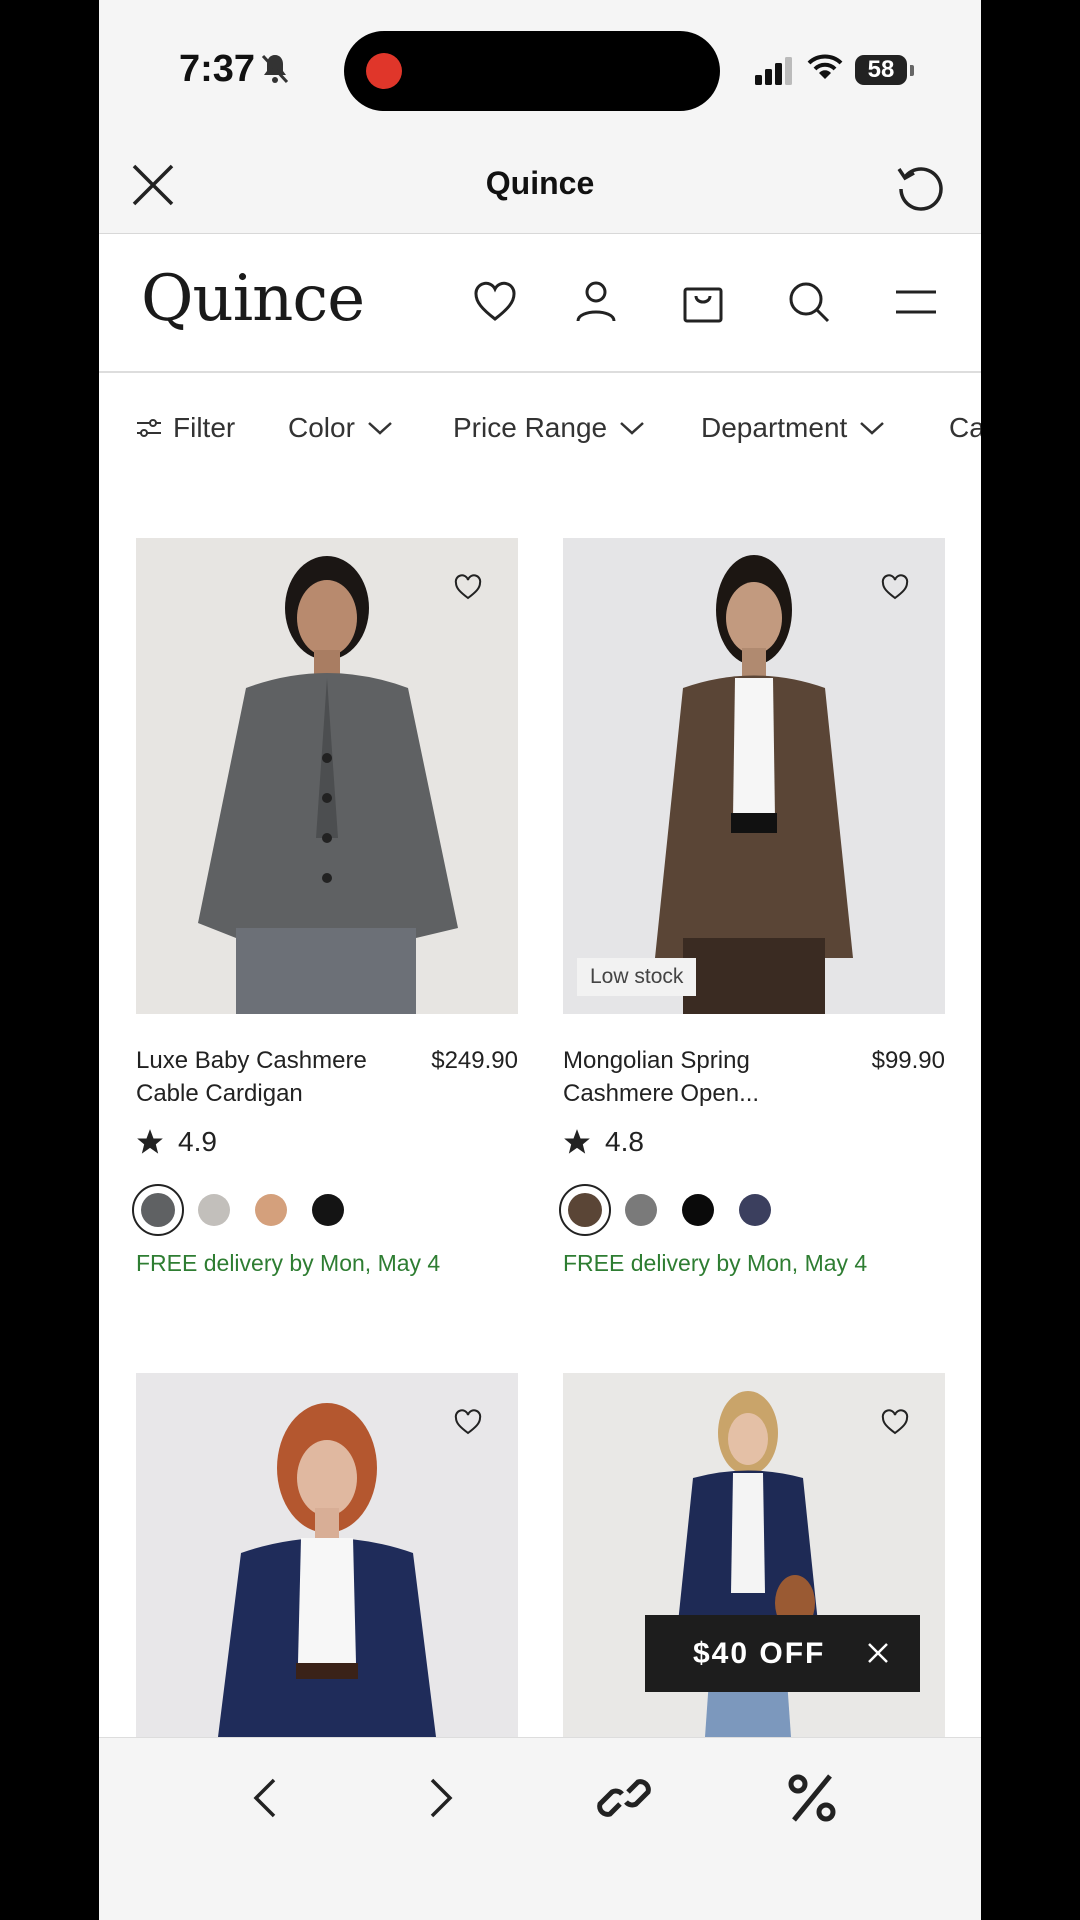  I want to click on percent-icon, so click(812, 1798).